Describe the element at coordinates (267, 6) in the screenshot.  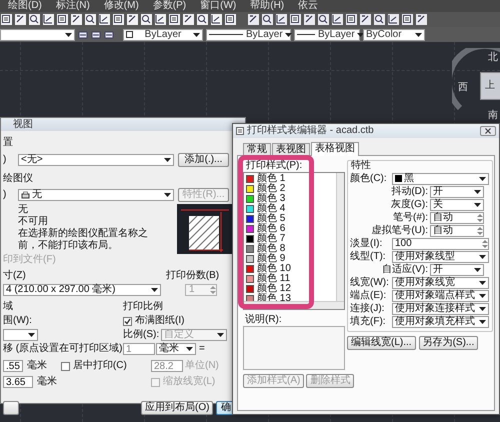
I see `menu-item: 帮助(H)` at that location.